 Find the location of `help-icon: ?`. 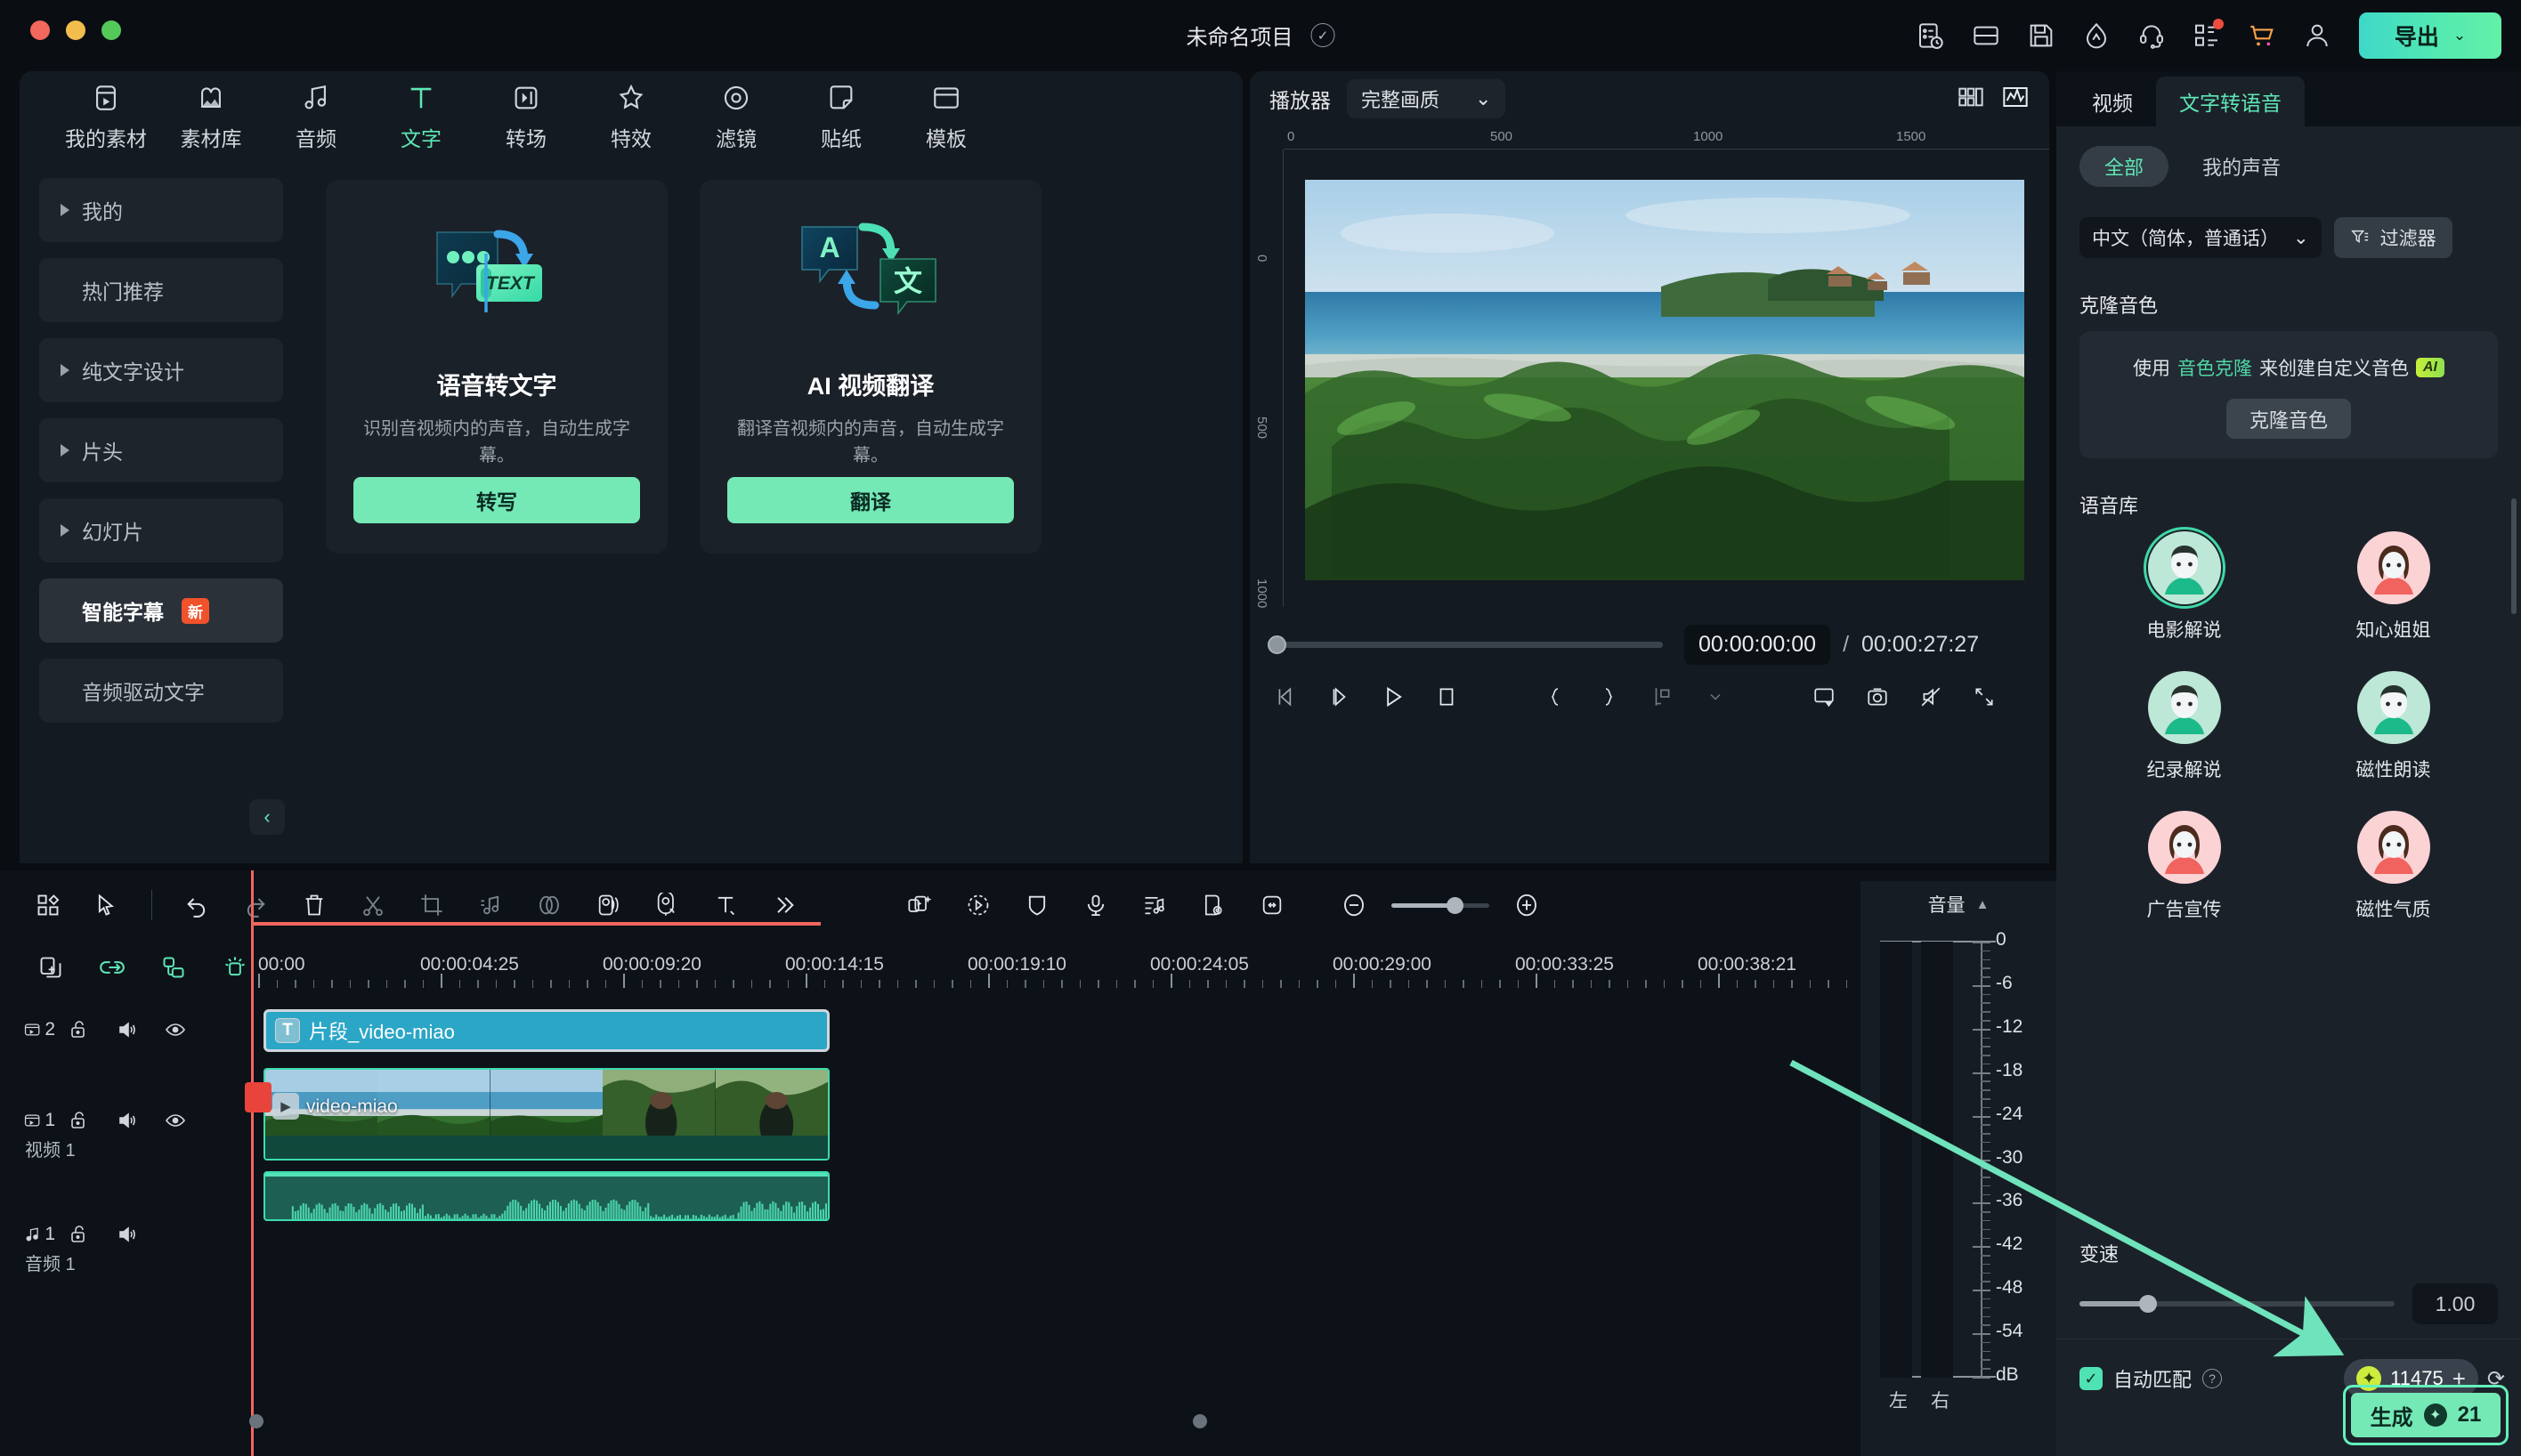

help-icon: ? is located at coordinates (2212, 1378).